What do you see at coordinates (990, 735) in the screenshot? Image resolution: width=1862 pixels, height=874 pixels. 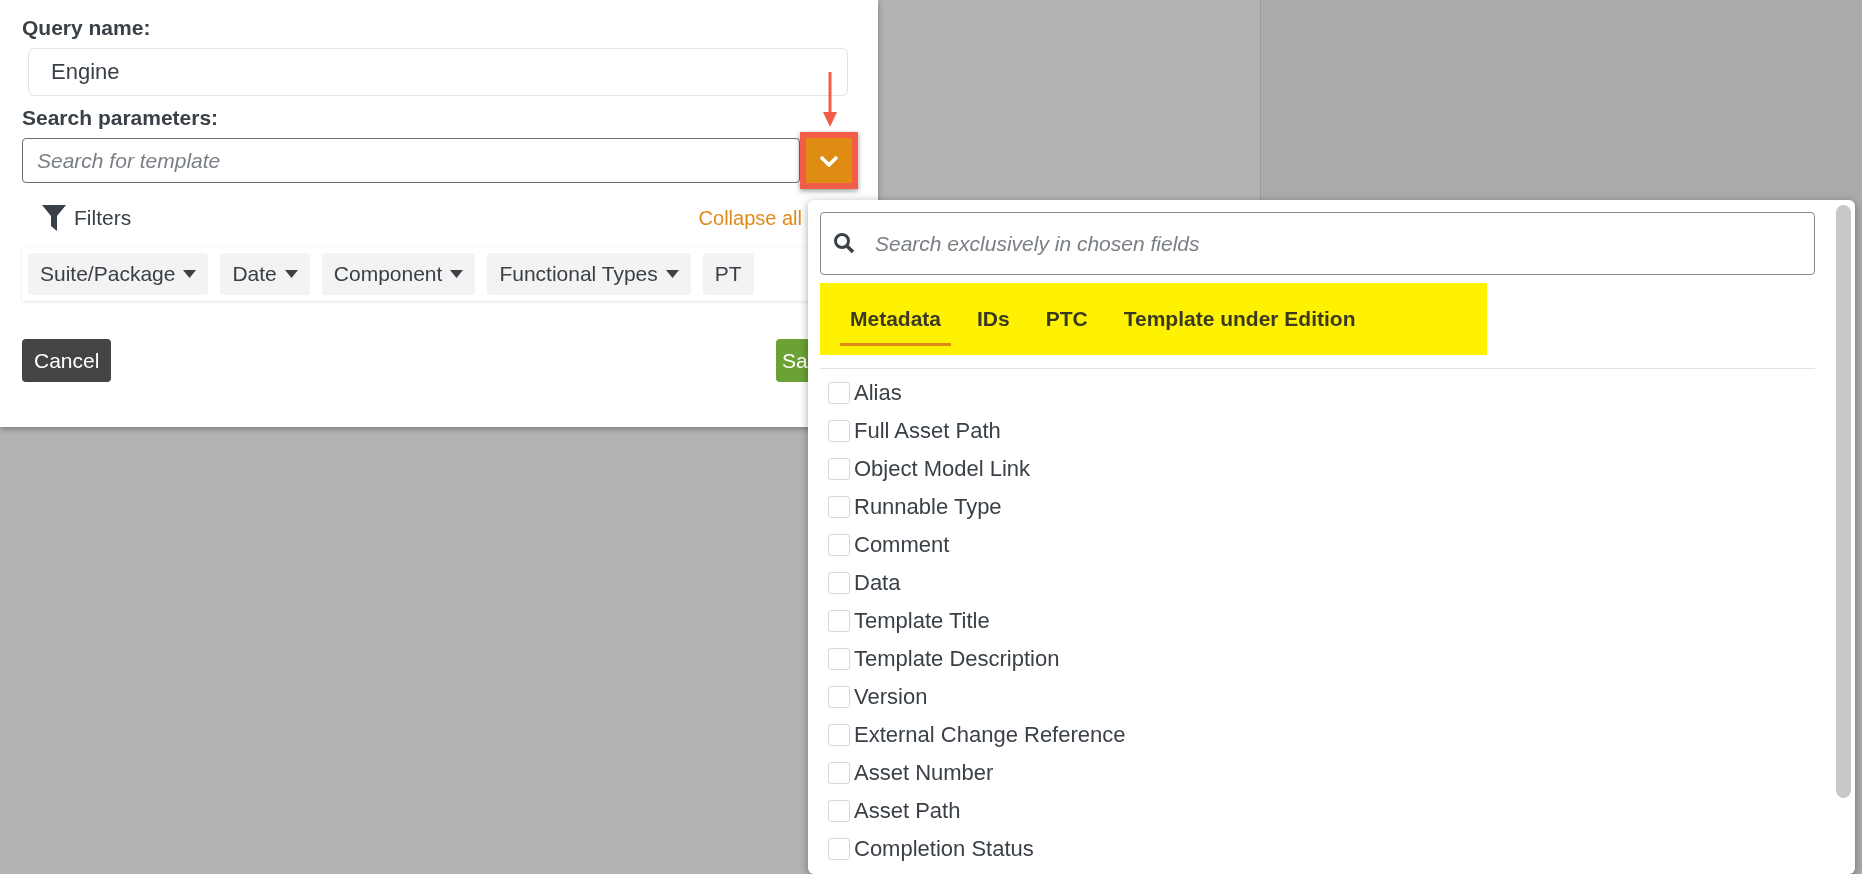 I see `field-option-label: External Change Reference` at bounding box center [990, 735].